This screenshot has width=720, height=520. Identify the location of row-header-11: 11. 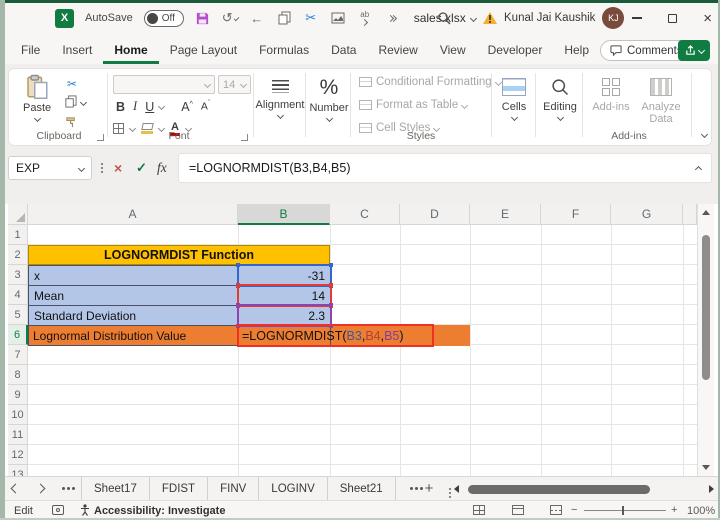
(18, 435).